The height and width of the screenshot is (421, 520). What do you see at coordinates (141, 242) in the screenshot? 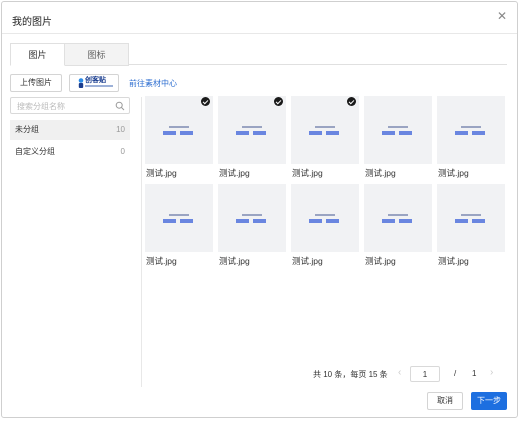
I see `sidebar-divider` at bounding box center [141, 242].